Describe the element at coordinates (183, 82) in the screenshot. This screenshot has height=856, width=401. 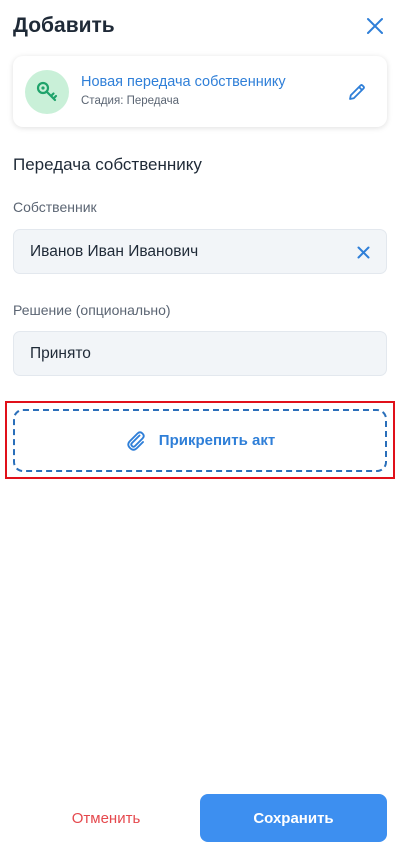
I see `stage-card-title: Новая передача собственнику` at that location.